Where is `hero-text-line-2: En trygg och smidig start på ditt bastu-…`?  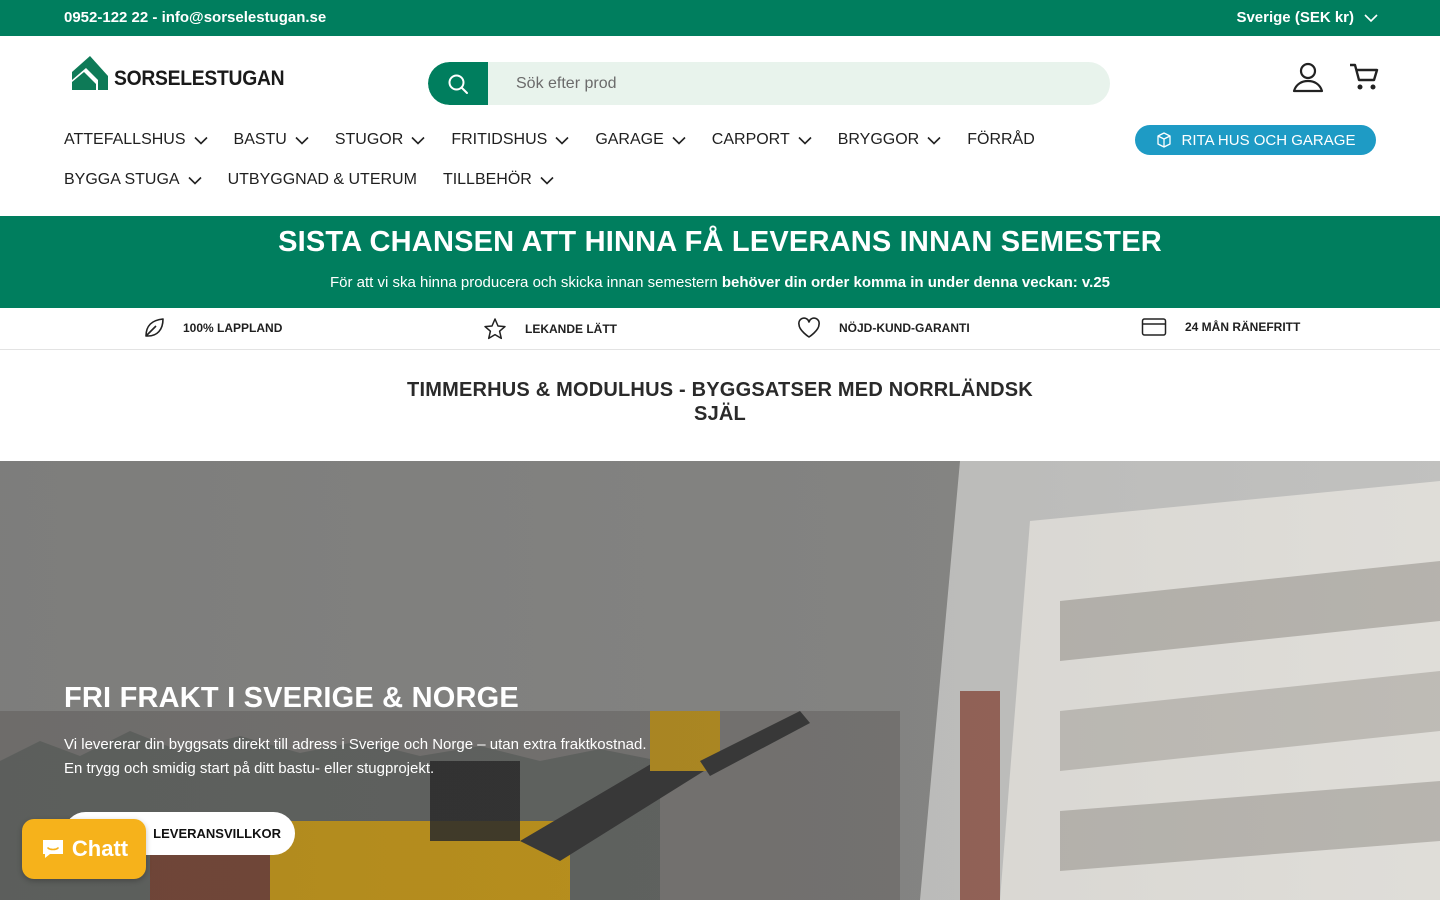 hero-text-line-2: En trygg och smidig start på ditt bastu-… is located at coordinates (249, 768).